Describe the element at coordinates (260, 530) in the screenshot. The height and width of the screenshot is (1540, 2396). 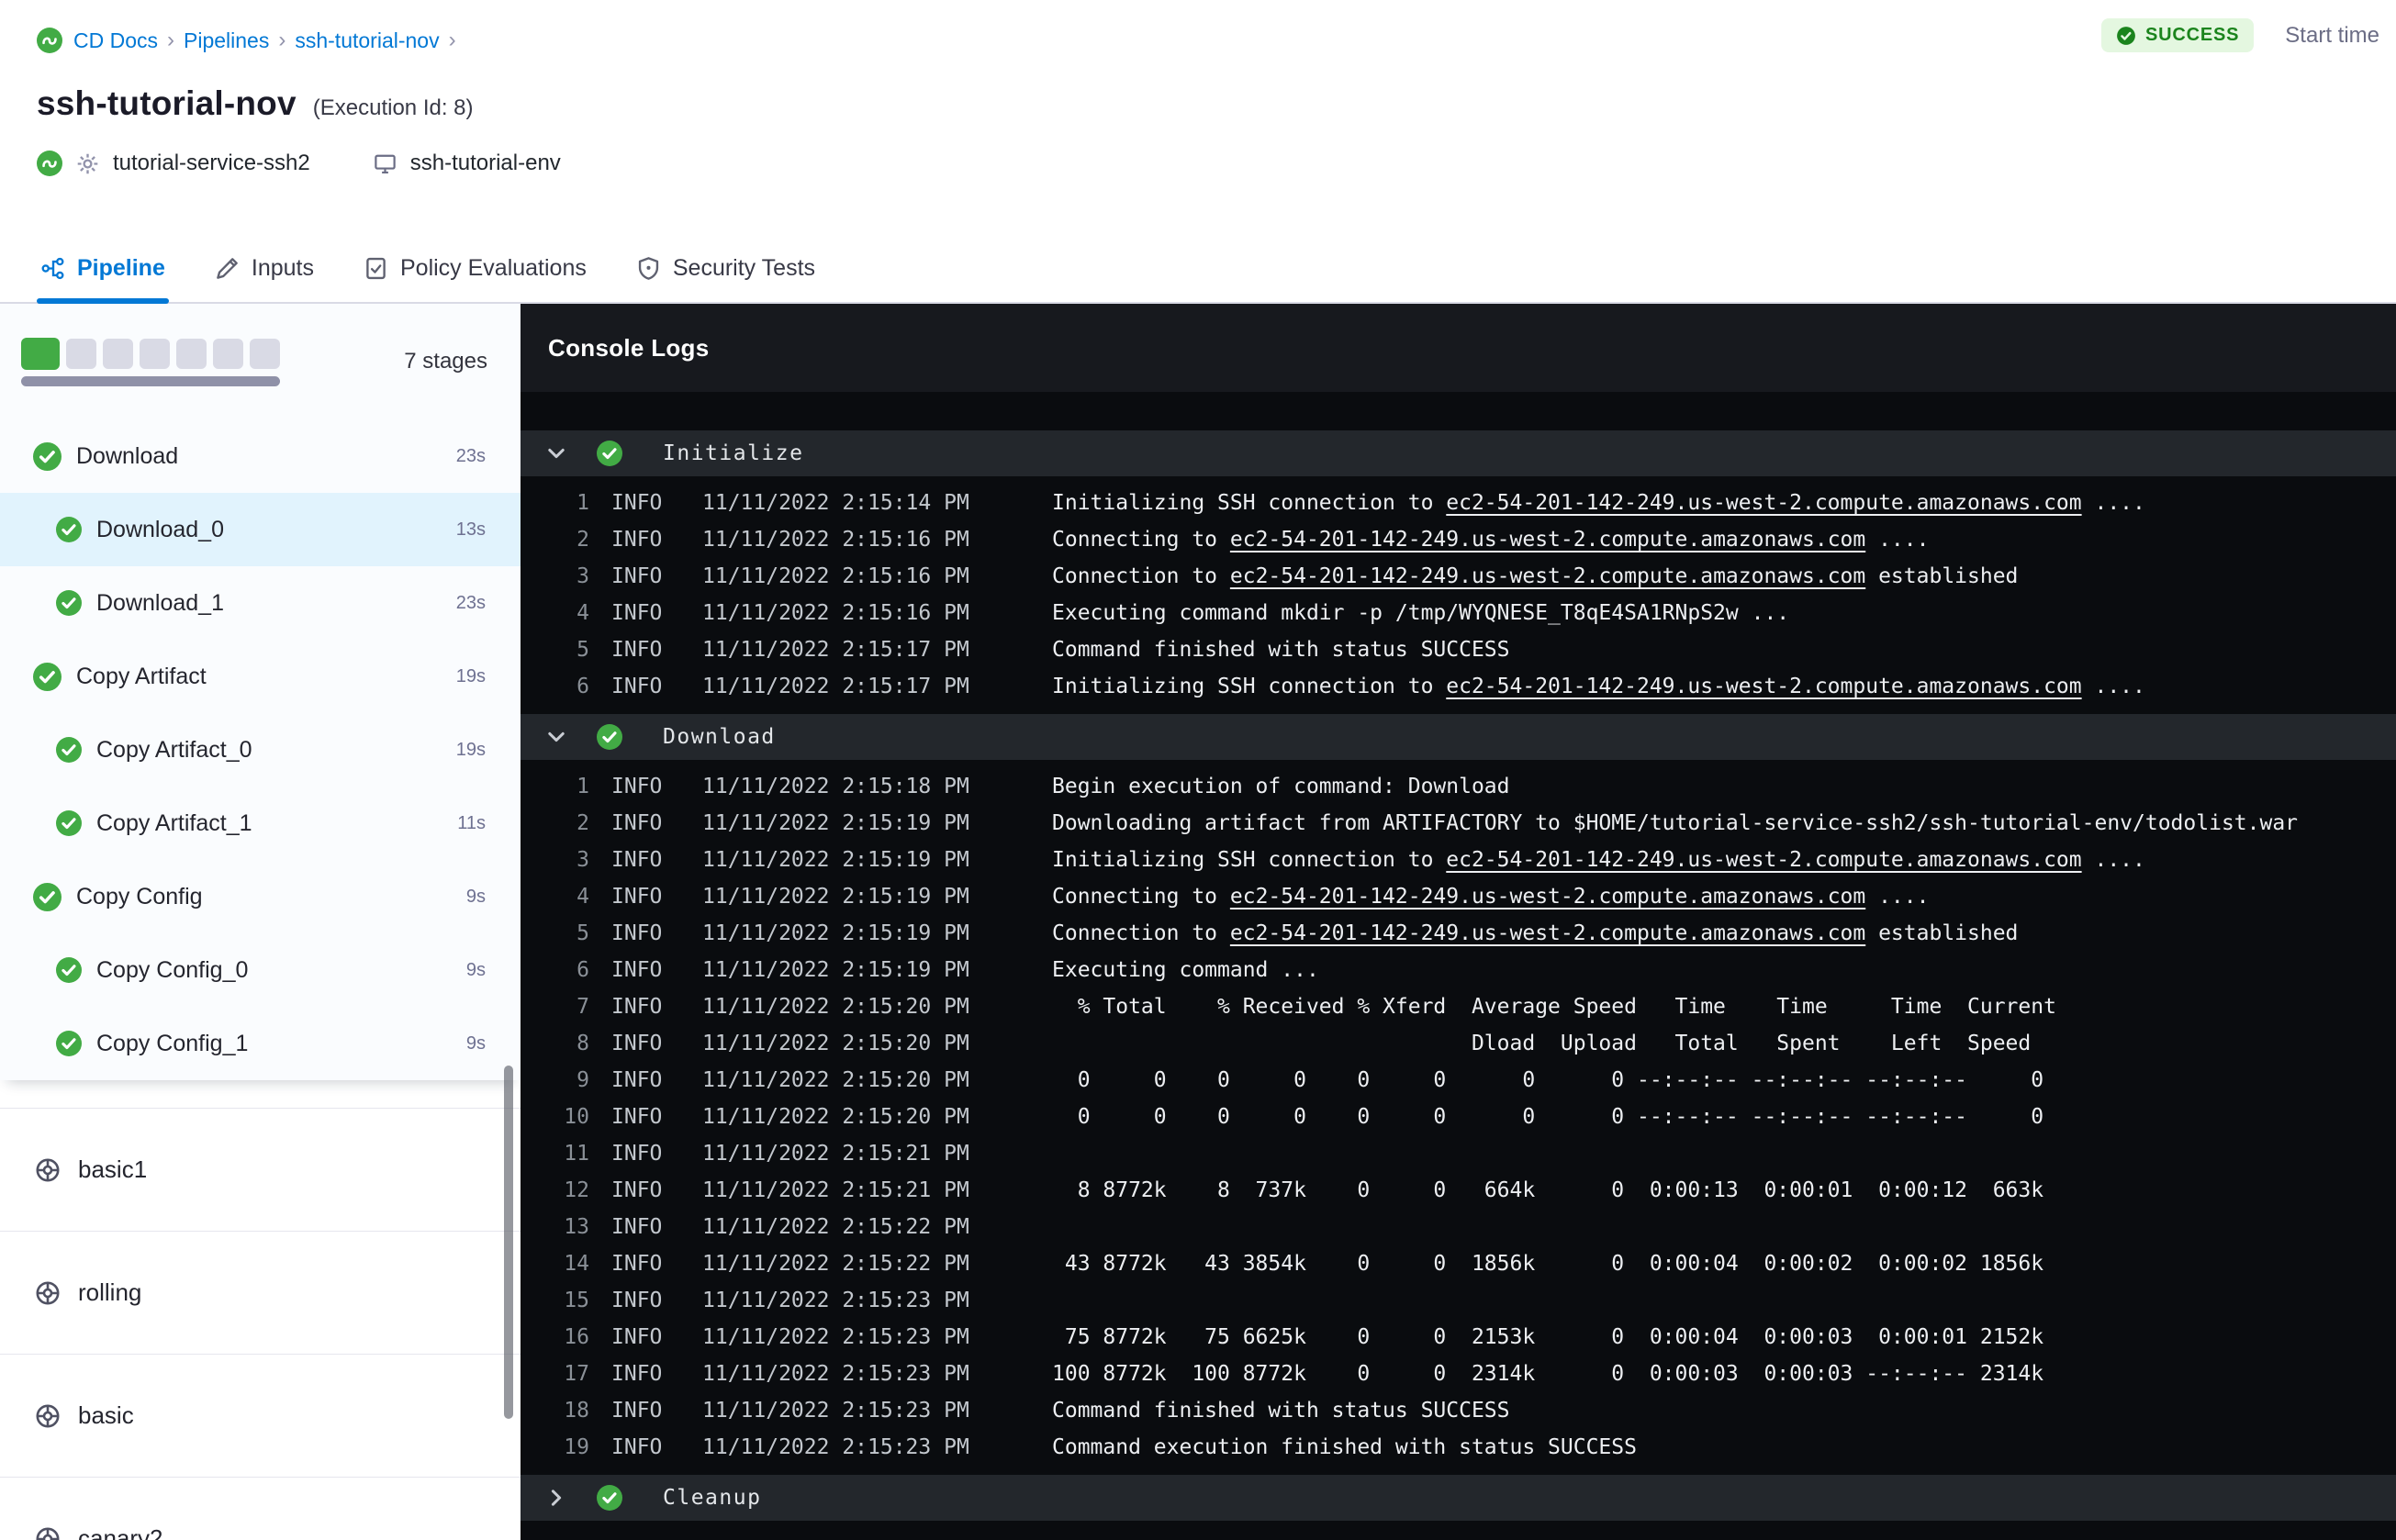
I see `stage-row-download_0: Download_0 13s` at that location.